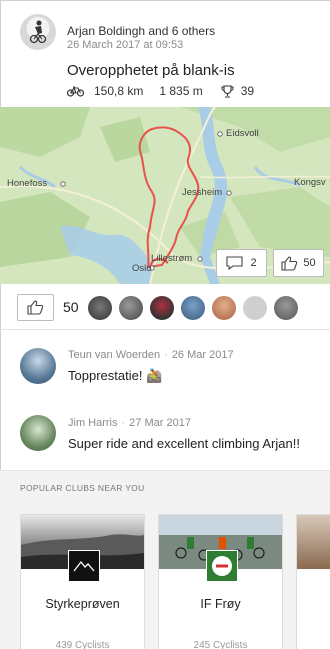  I want to click on comment-date: 26 Mar 2017, so click(202, 355).